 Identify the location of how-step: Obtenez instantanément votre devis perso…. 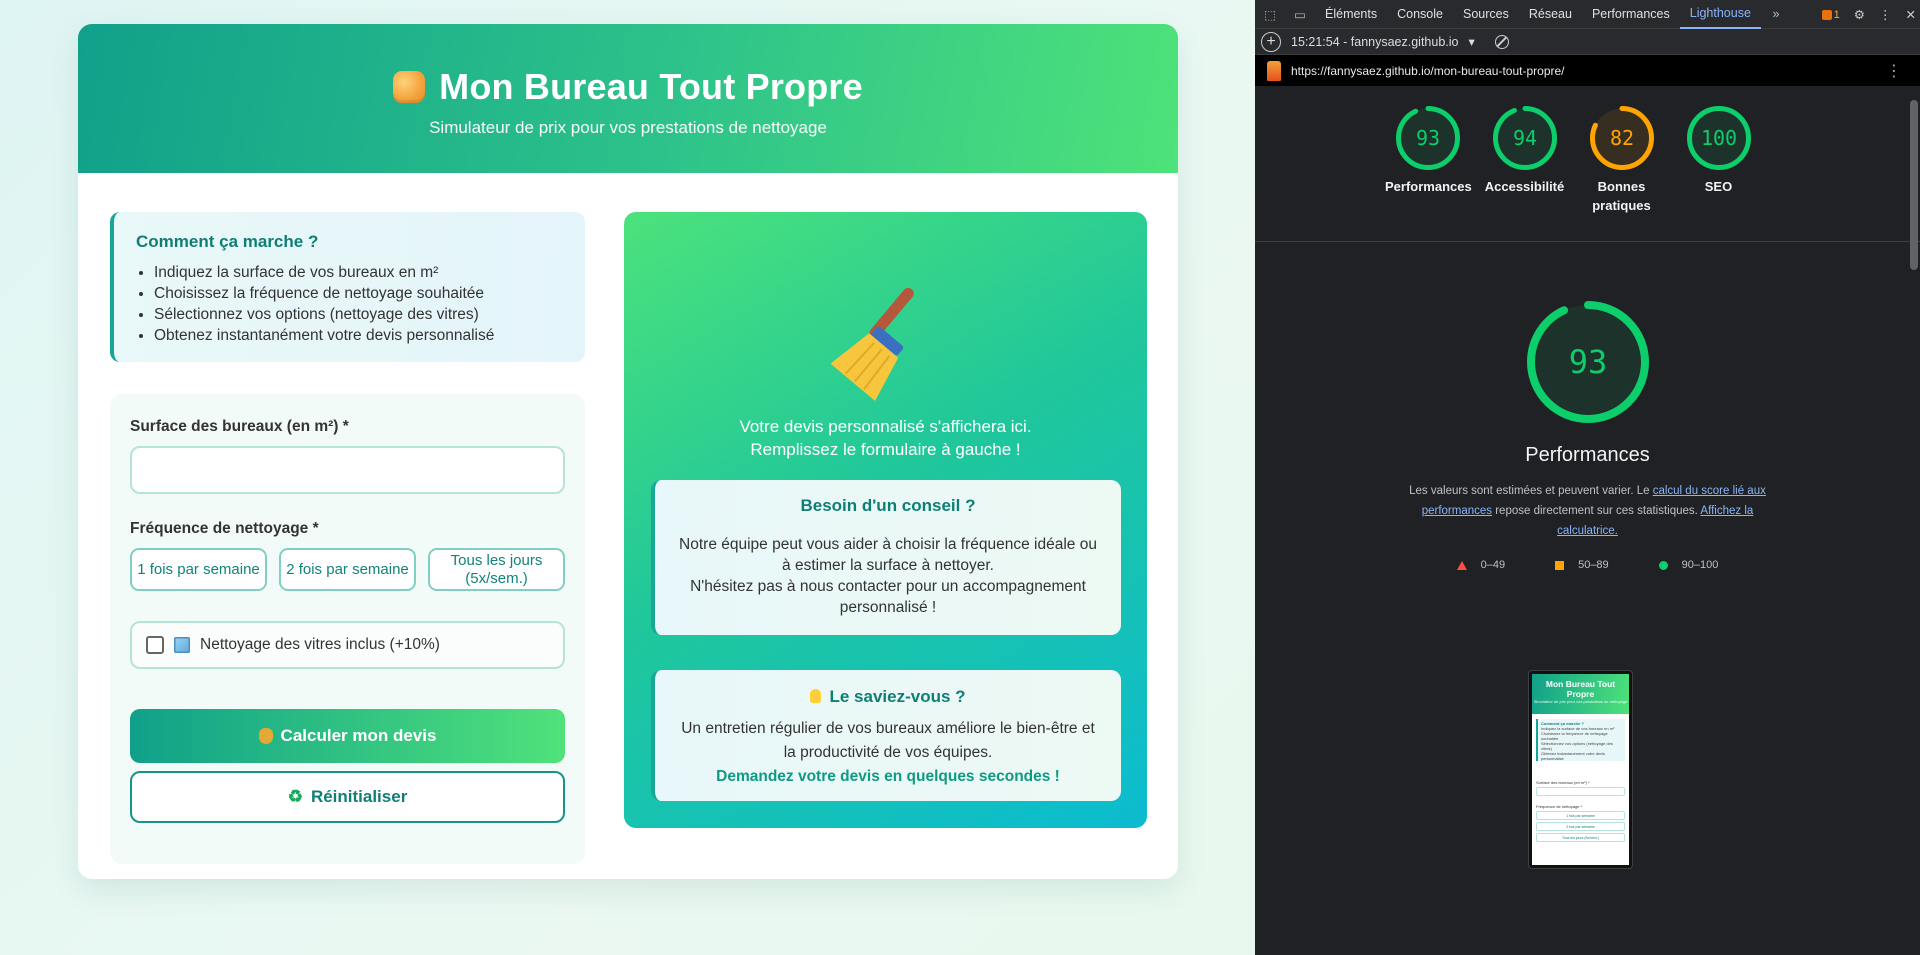
(358, 335).